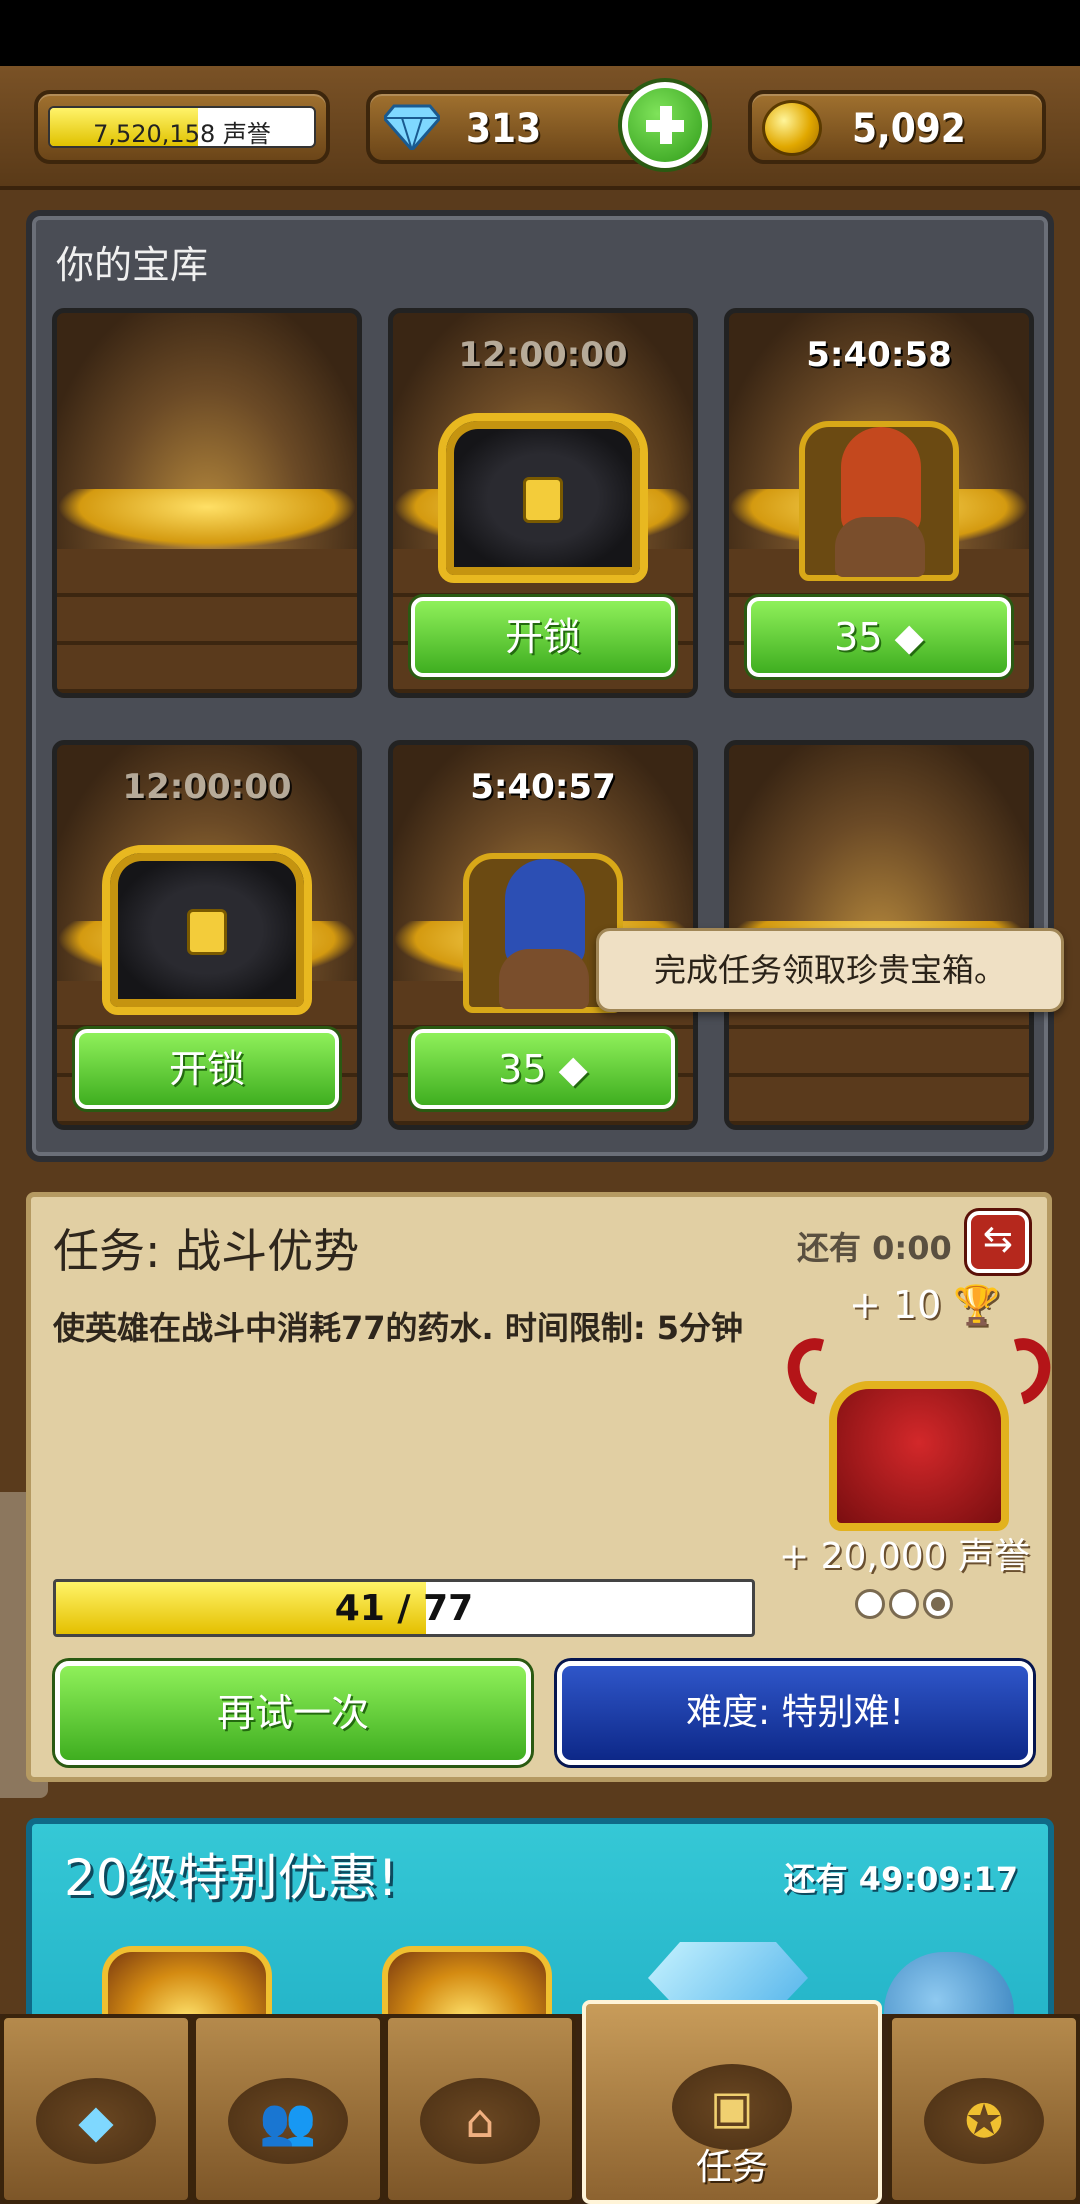 This screenshot has height=2204, width=1080. I want to click on nav-tab-quests: ▣ 任务, so click(732, 2102).